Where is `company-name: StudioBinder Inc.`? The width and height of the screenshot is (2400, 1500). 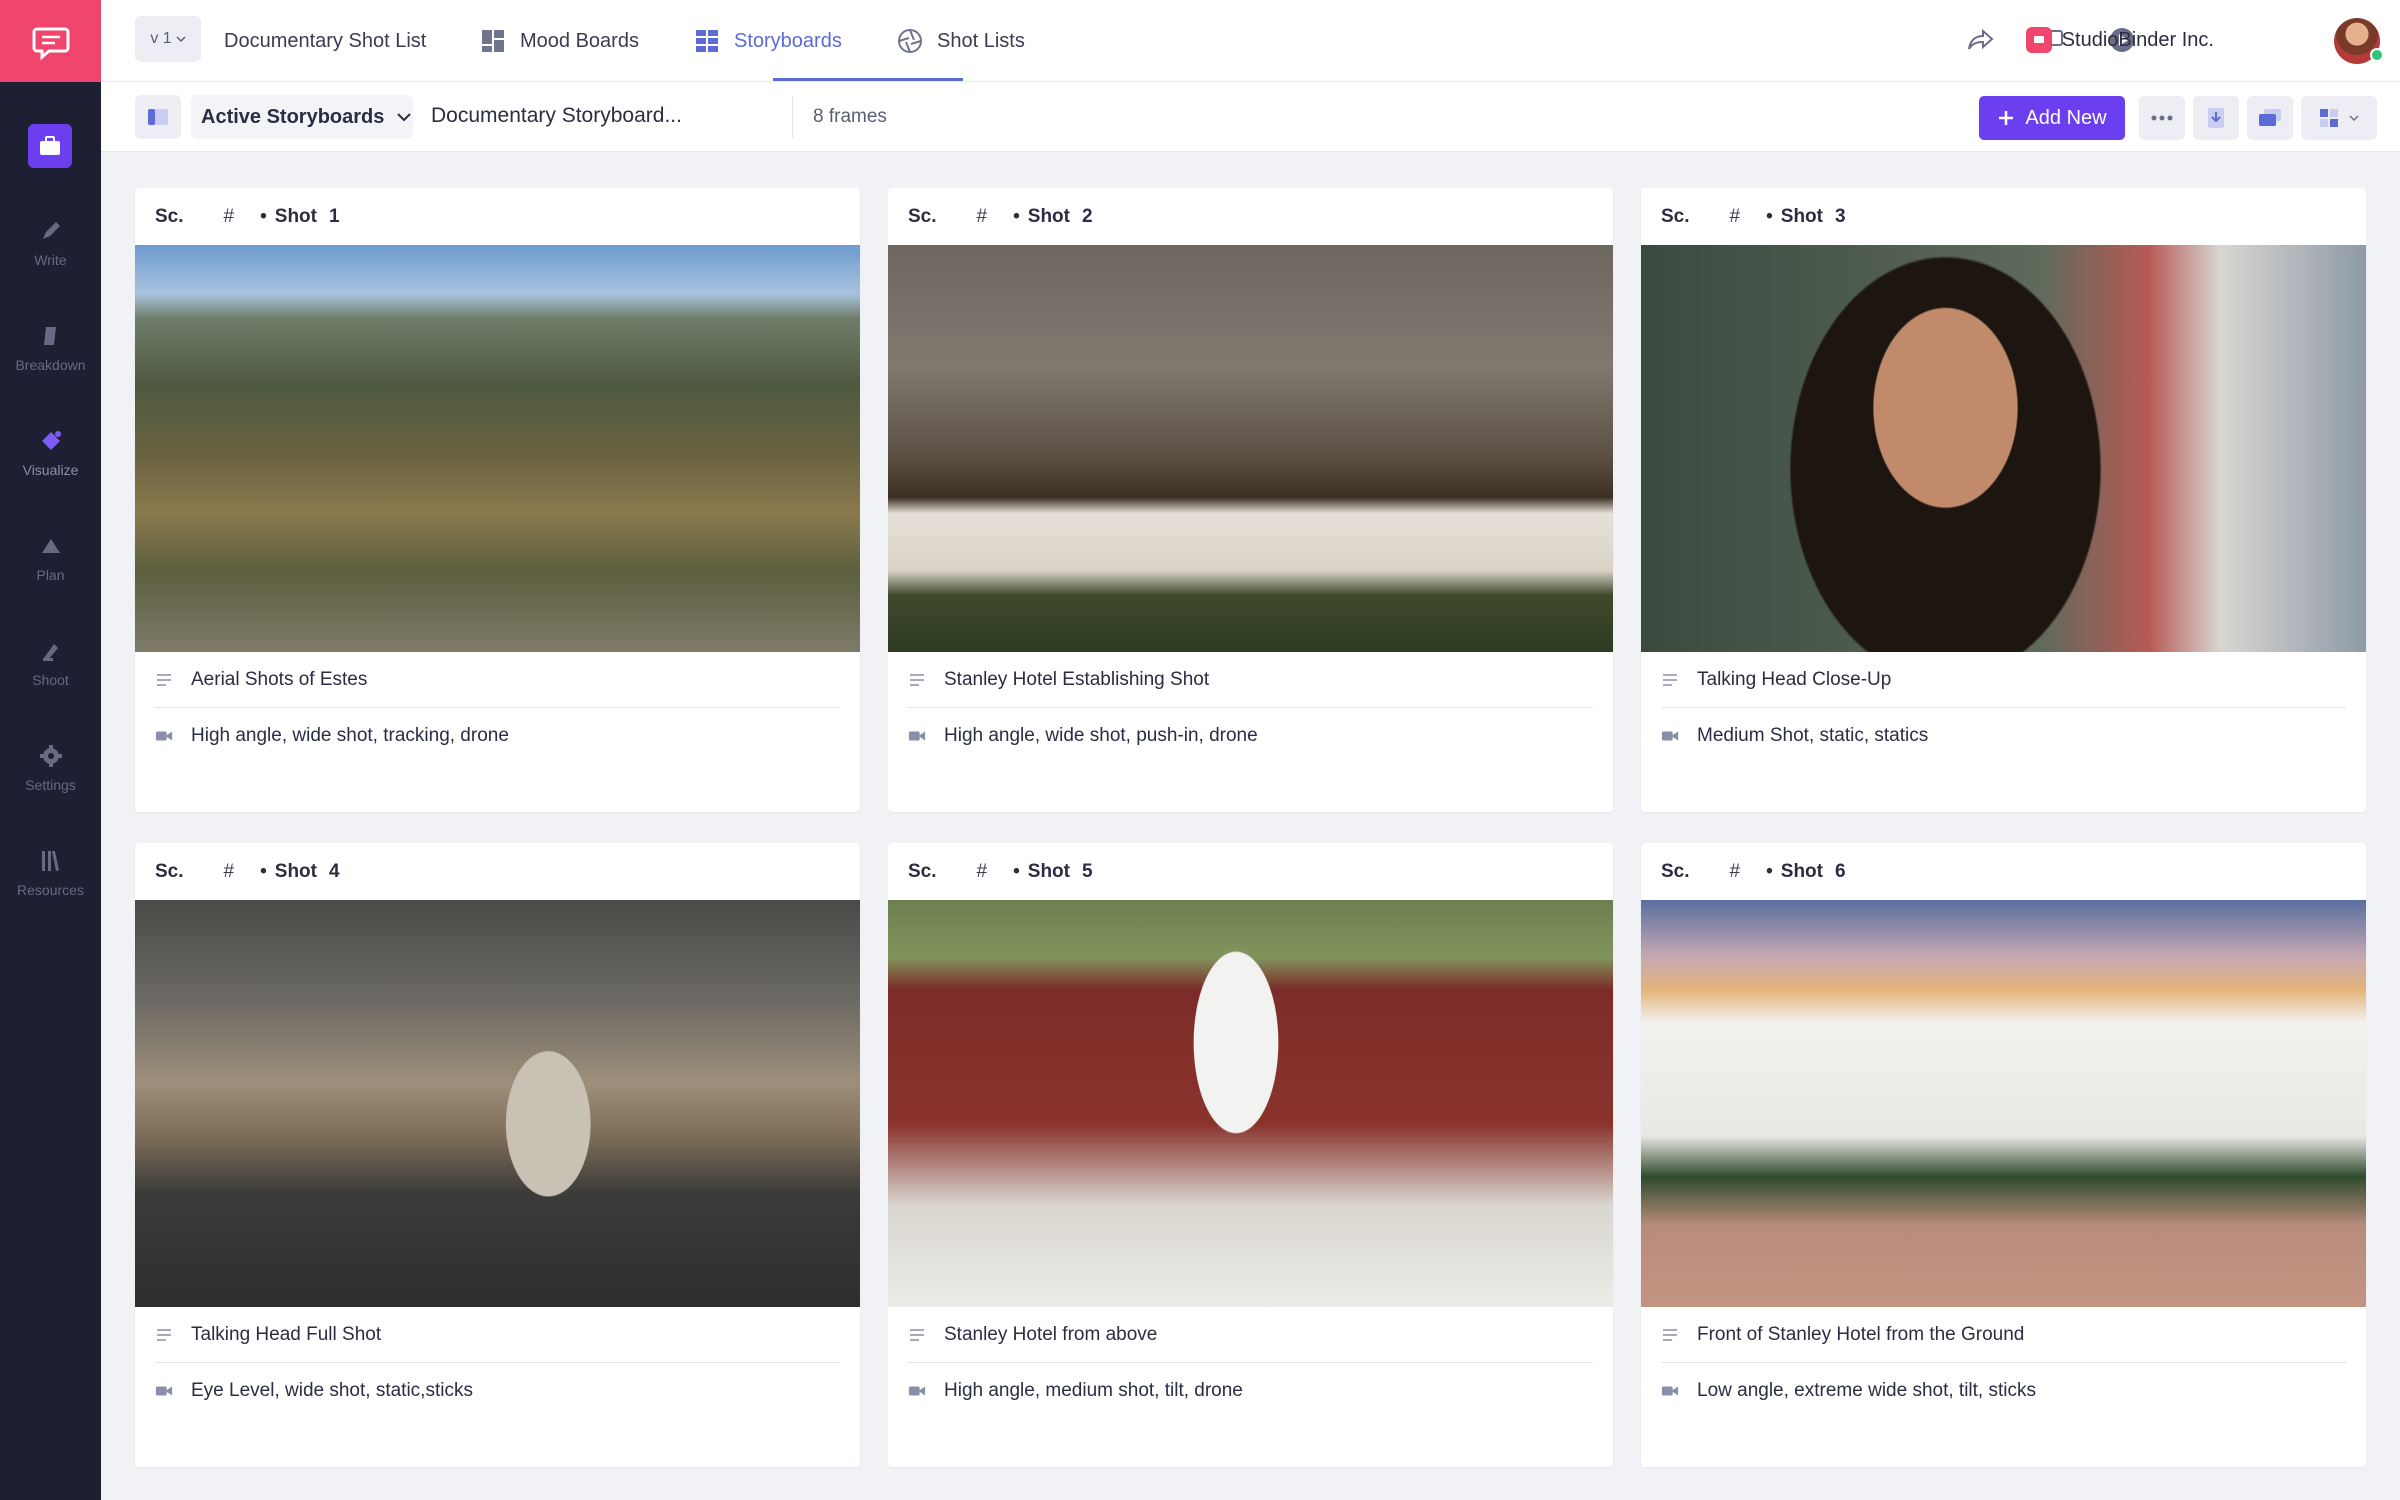 company-name: StudioBinder Inc. is located at coordinates (2137, 39).